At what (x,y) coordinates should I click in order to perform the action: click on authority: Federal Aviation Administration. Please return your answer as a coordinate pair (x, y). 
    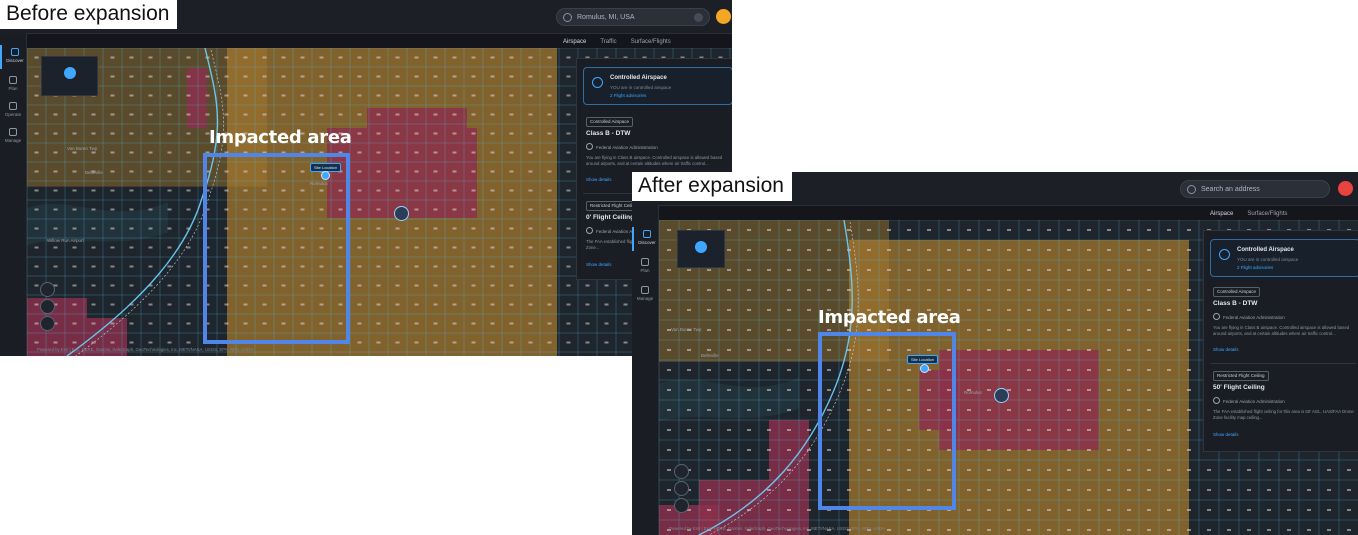
    Looking at the image, I should click on (622, 146).